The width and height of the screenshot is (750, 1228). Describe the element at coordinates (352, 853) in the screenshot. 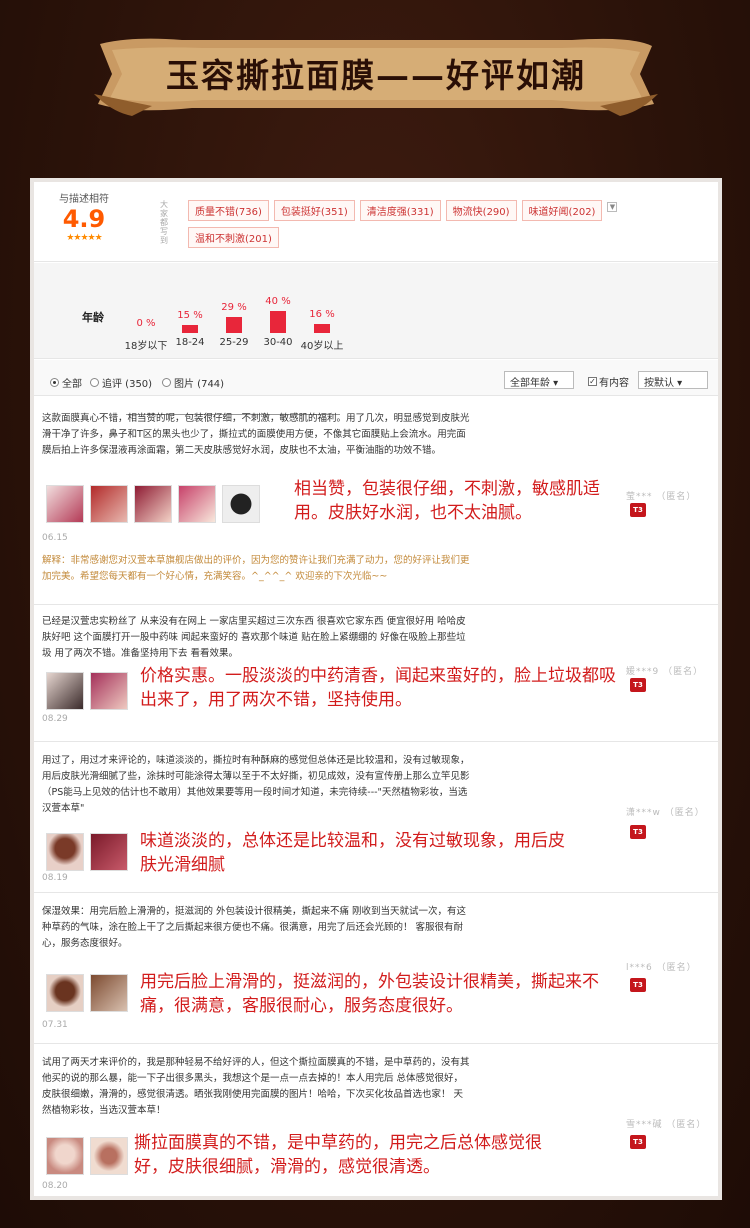

I see `review-highlight: 味道淡淡的，总体还是比较温和，没有过敏现象，用后皮肤光滑细腻` at that location.